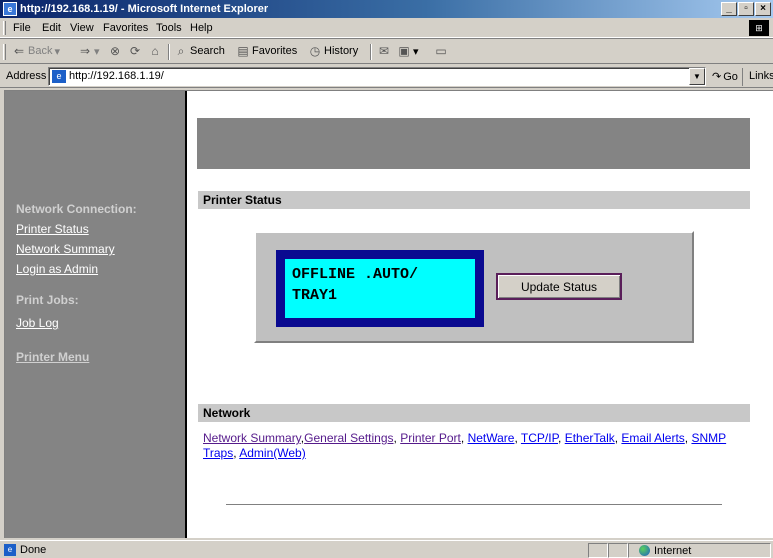 The image size is (773, 558). I want to click on sidebar-link-login-admin: Login as Admin, so click(57, 269).